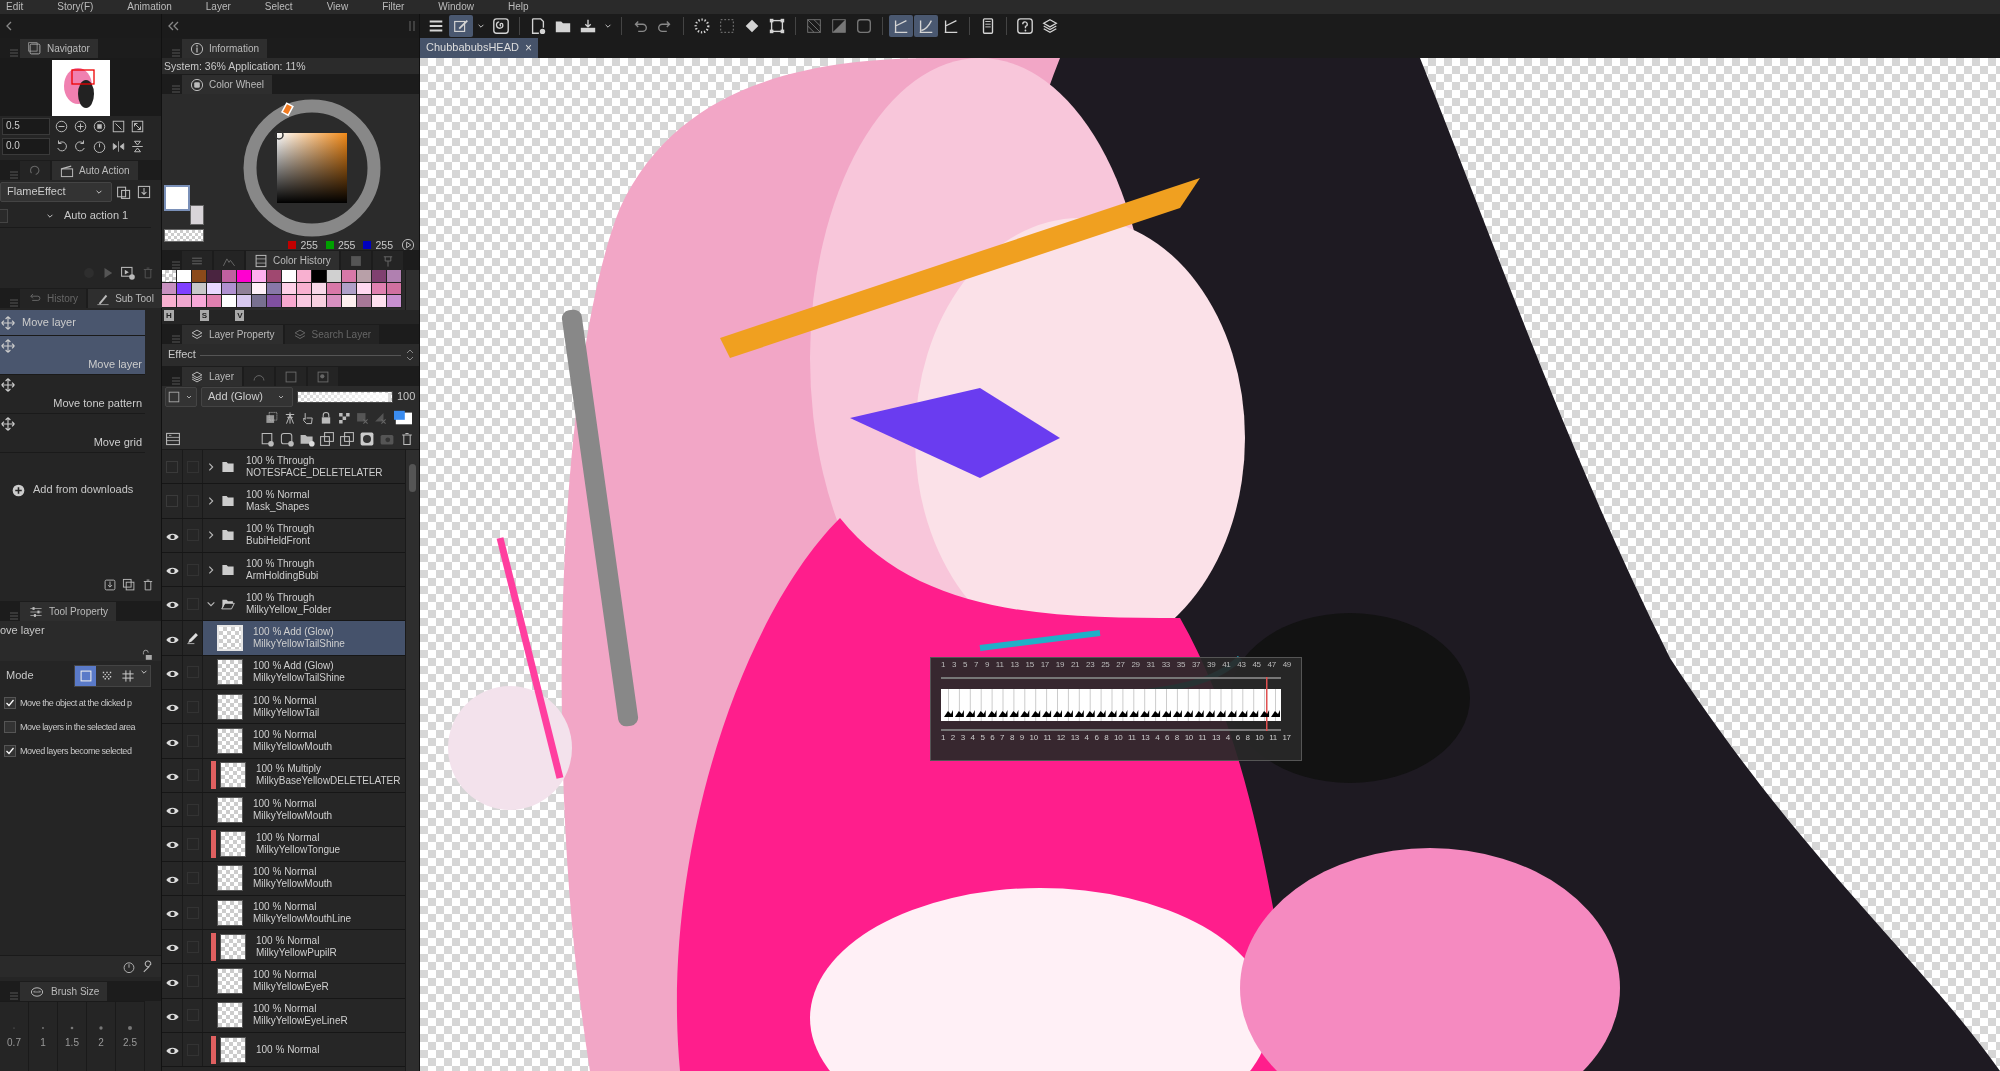 Image resolution: width=2000 pixels, height=1071 pixels. Describe the element at coordinates (479, 48) in the screenshot. I see `document-tab: ChubbabubsHEAD ×` at that location.